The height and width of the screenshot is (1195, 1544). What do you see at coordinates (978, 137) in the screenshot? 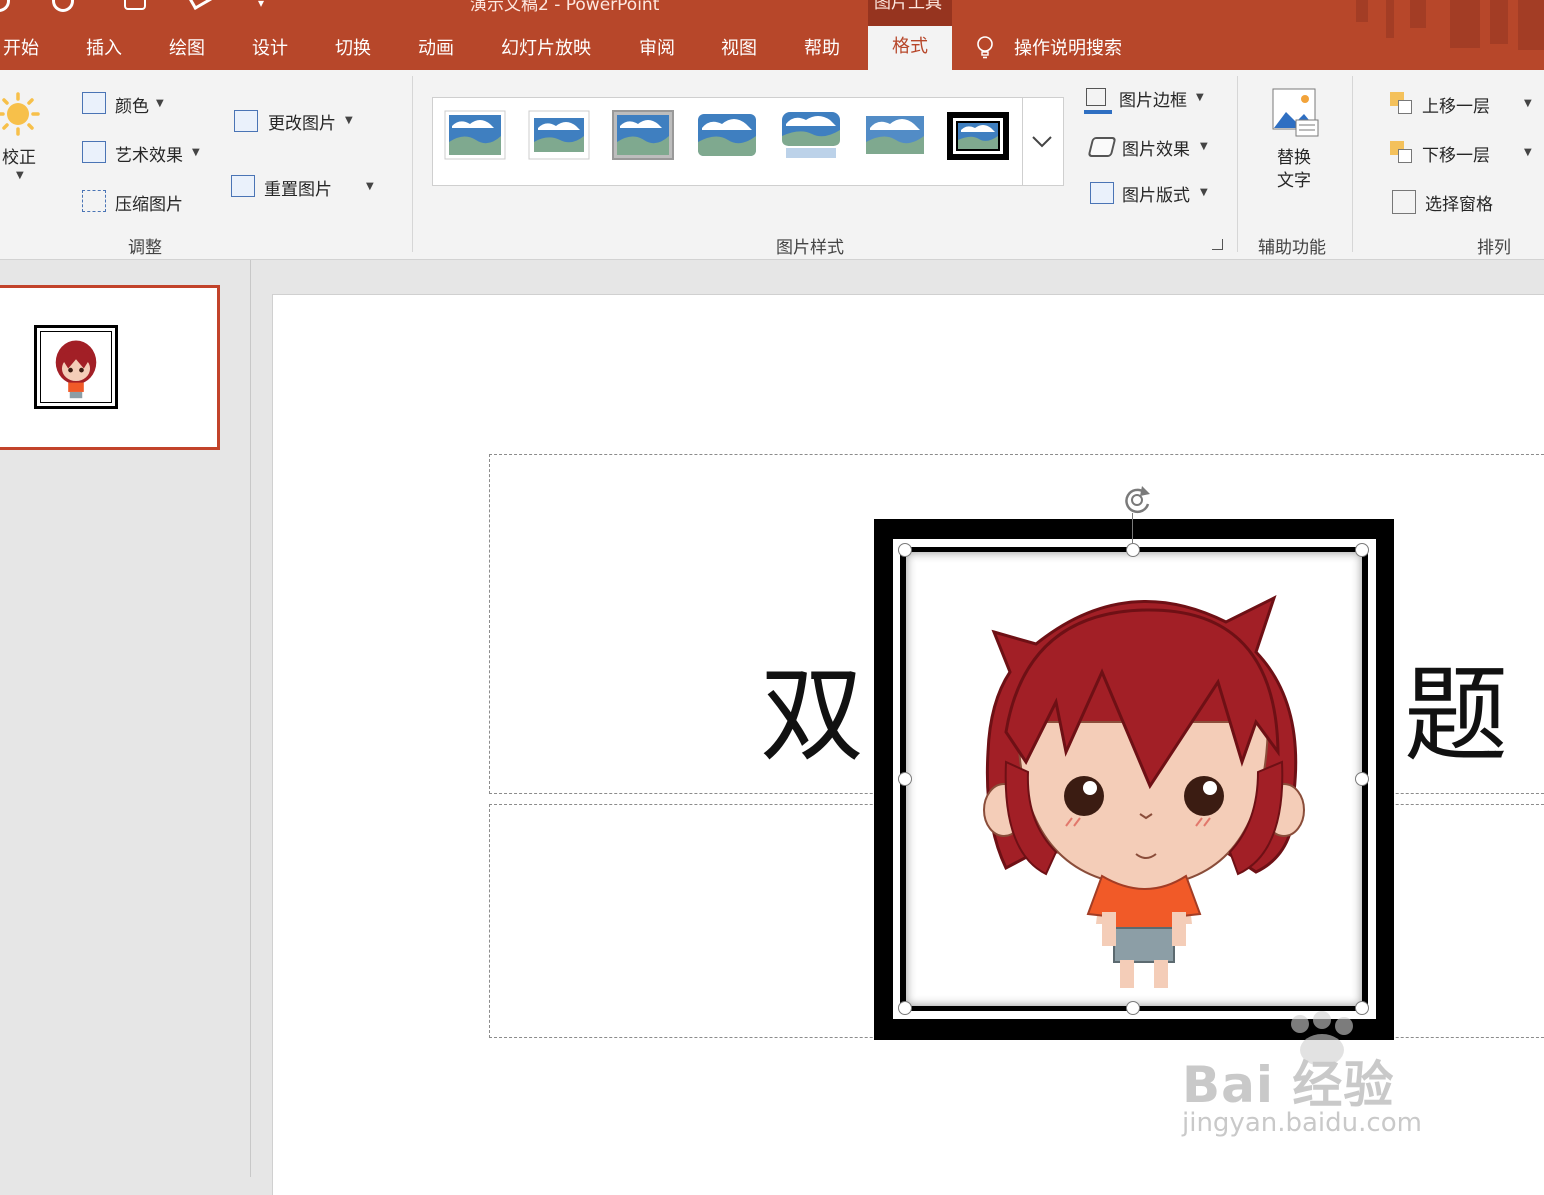
I see `style-thick-black-frame` at bounding box center [978, 137].